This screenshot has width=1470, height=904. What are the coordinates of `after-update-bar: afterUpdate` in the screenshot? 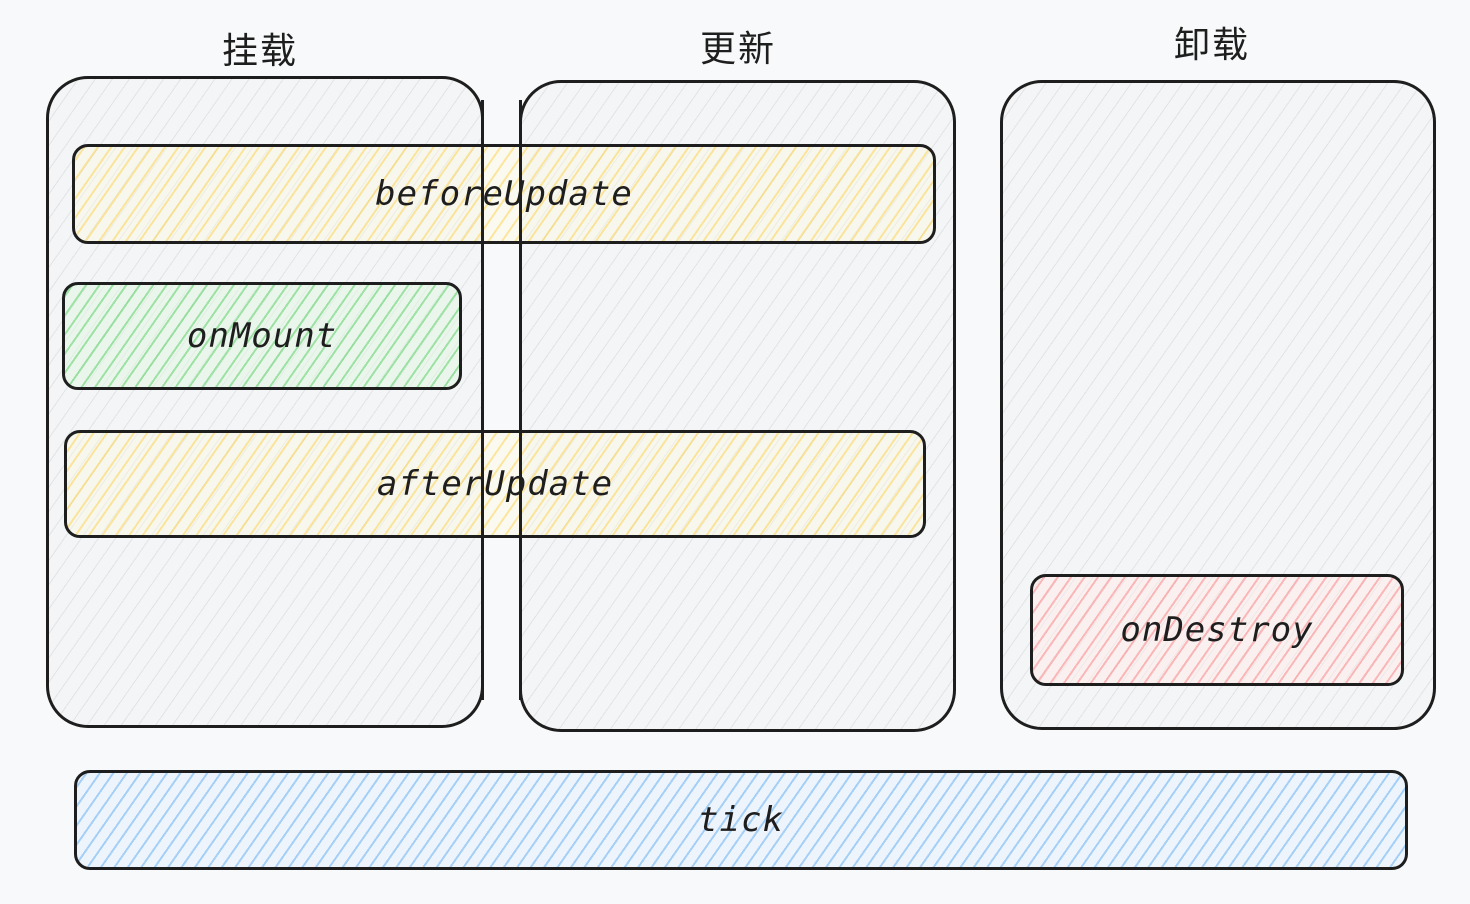 It's located at (495, 484).